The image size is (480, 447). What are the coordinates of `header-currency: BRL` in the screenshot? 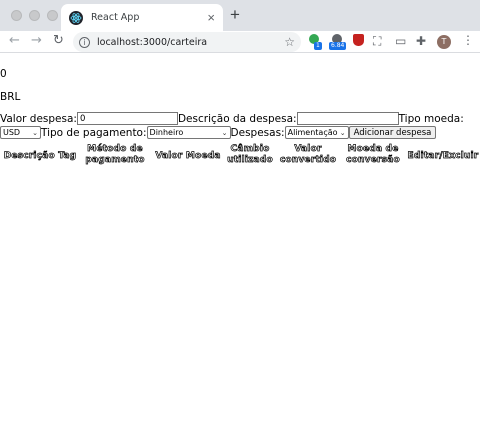 It's located at (10, 97).